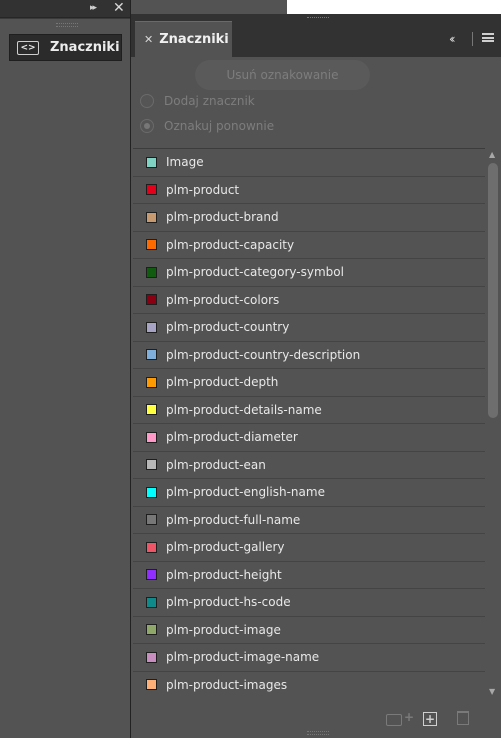 This screenshot has height=738, width=501. Describe the element at coordinates (309, 245) in the screenshot. I see `tag-list-item: plm-product-capacity` at that location.